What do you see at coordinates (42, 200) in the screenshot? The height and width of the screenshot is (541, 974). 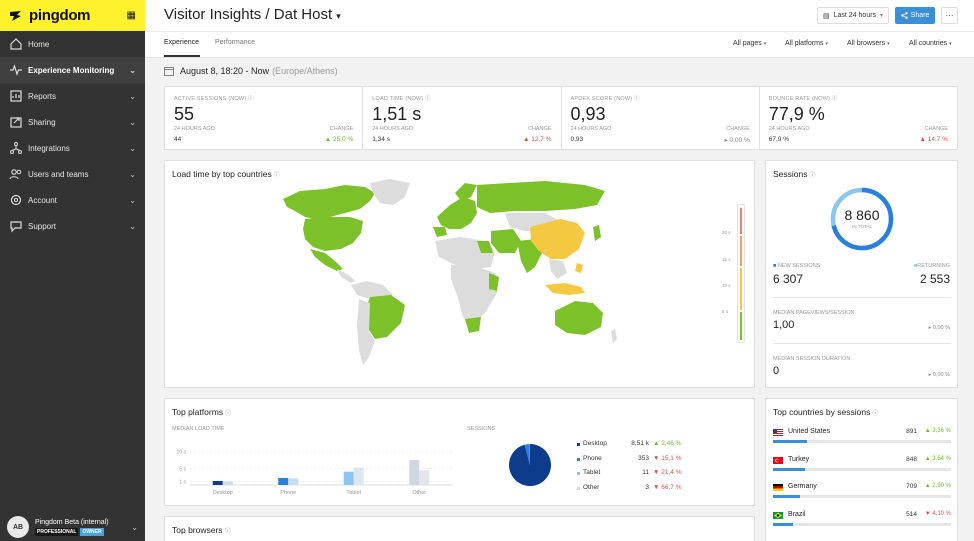 I see `sidebar-item-label: Account` at bounding box center [42, 200].